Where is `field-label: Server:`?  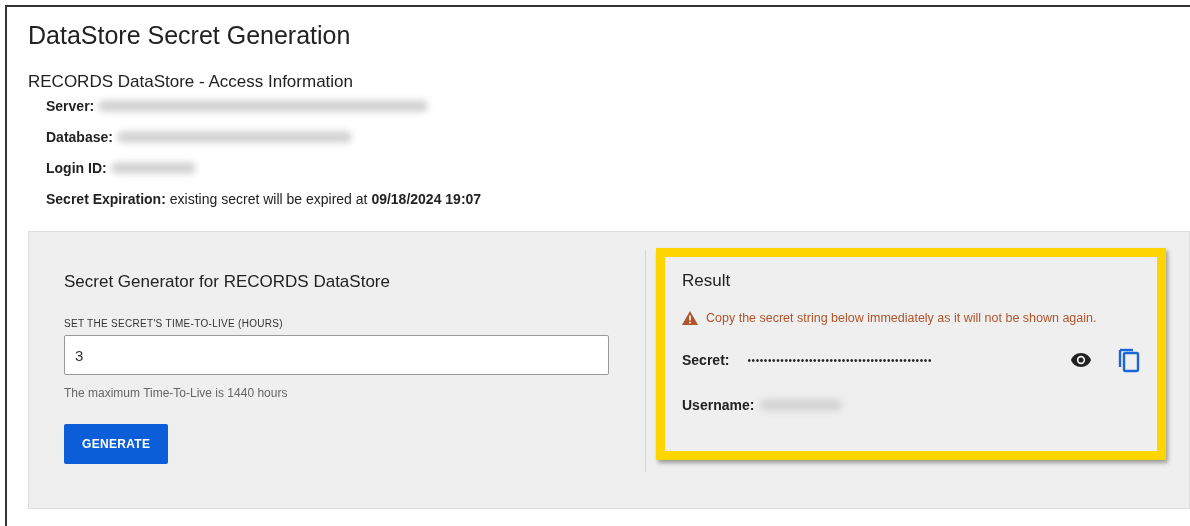
field-label: Server: is located at coordinates (70, 105).